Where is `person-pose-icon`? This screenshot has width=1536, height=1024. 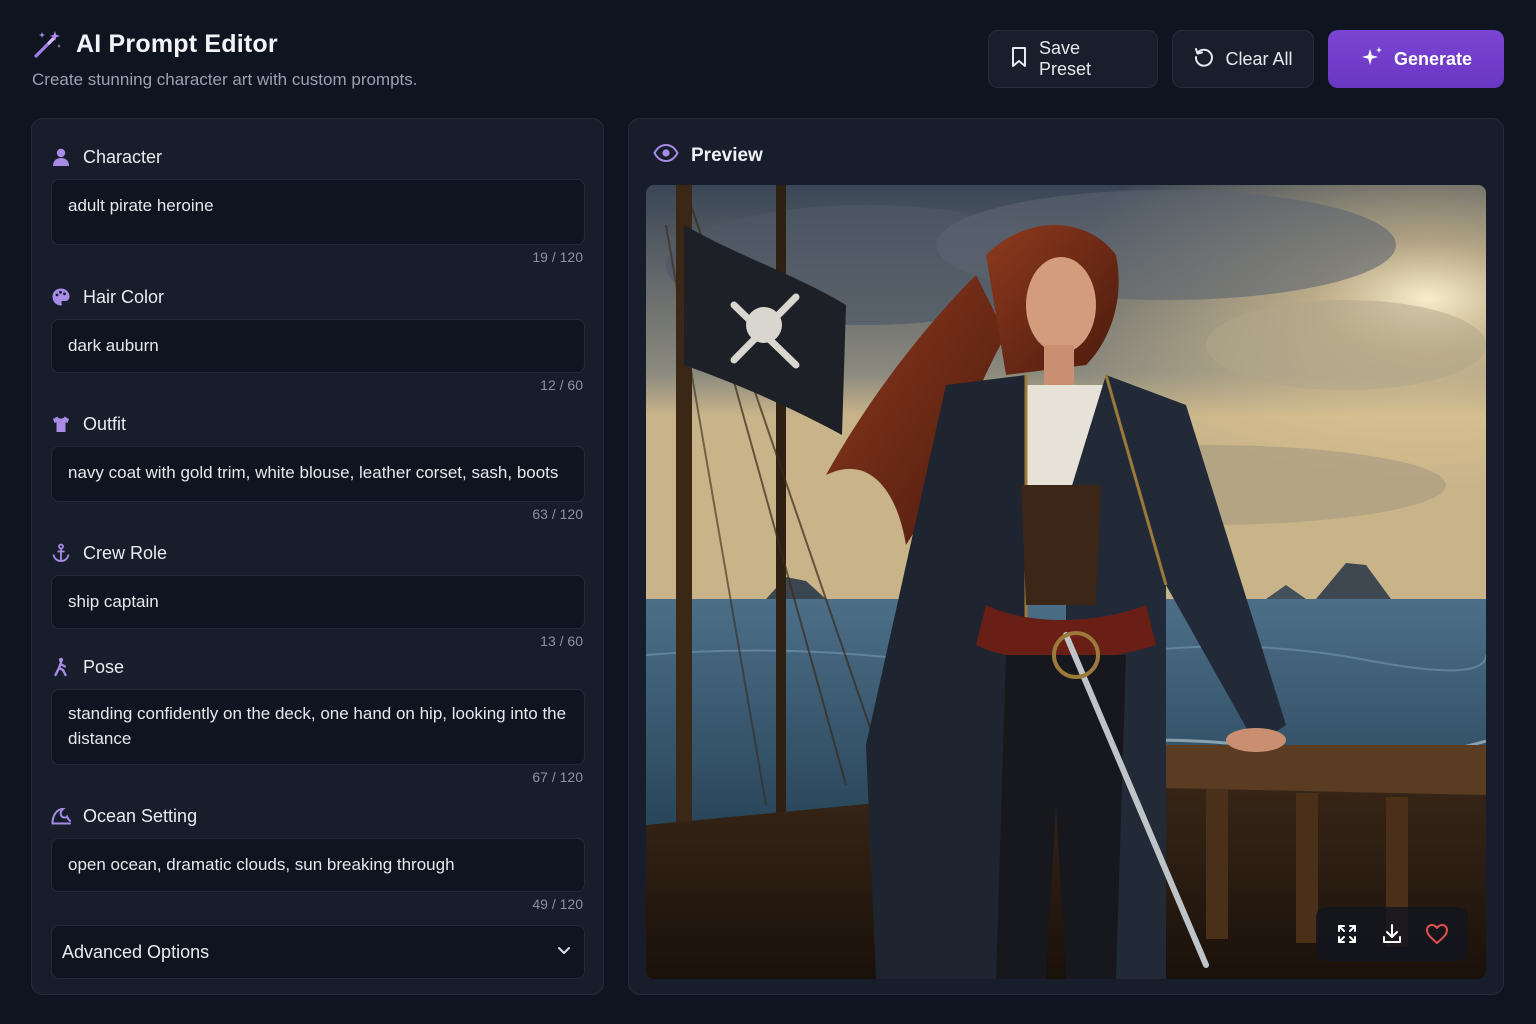 person-pose-icon is located at coordinates (61, 667).